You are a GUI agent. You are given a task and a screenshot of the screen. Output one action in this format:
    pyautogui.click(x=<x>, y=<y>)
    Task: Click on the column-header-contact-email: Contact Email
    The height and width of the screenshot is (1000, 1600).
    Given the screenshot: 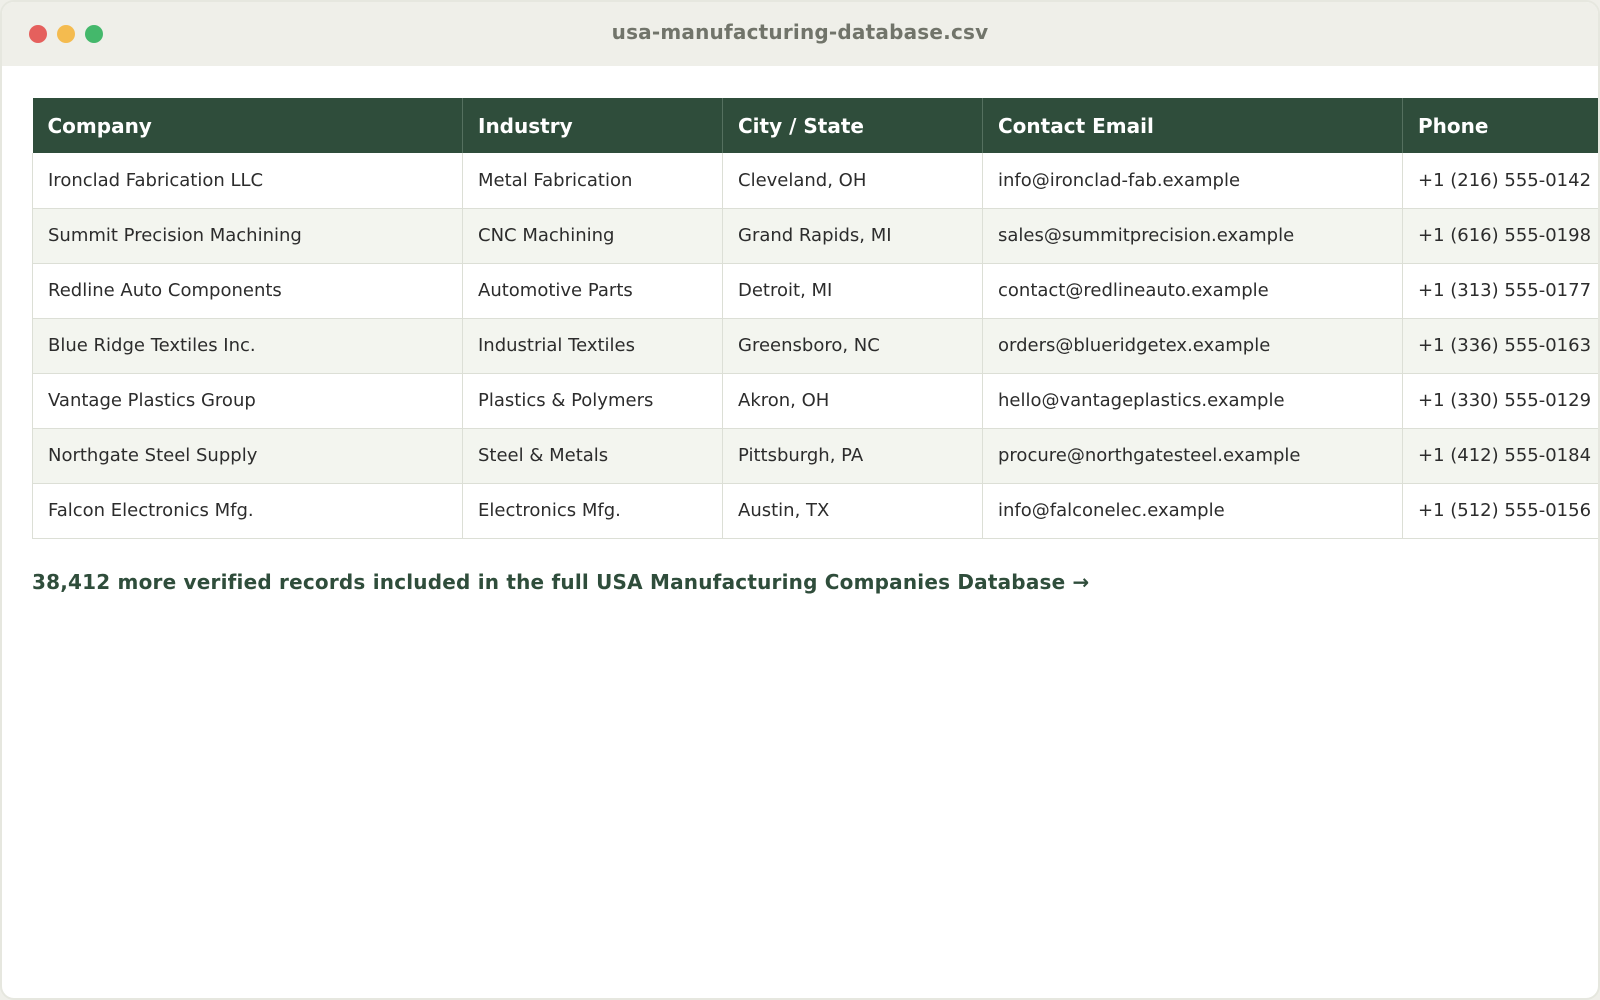 What is the action you would take?
    pyautogui.click(x=1192, y=125)
    